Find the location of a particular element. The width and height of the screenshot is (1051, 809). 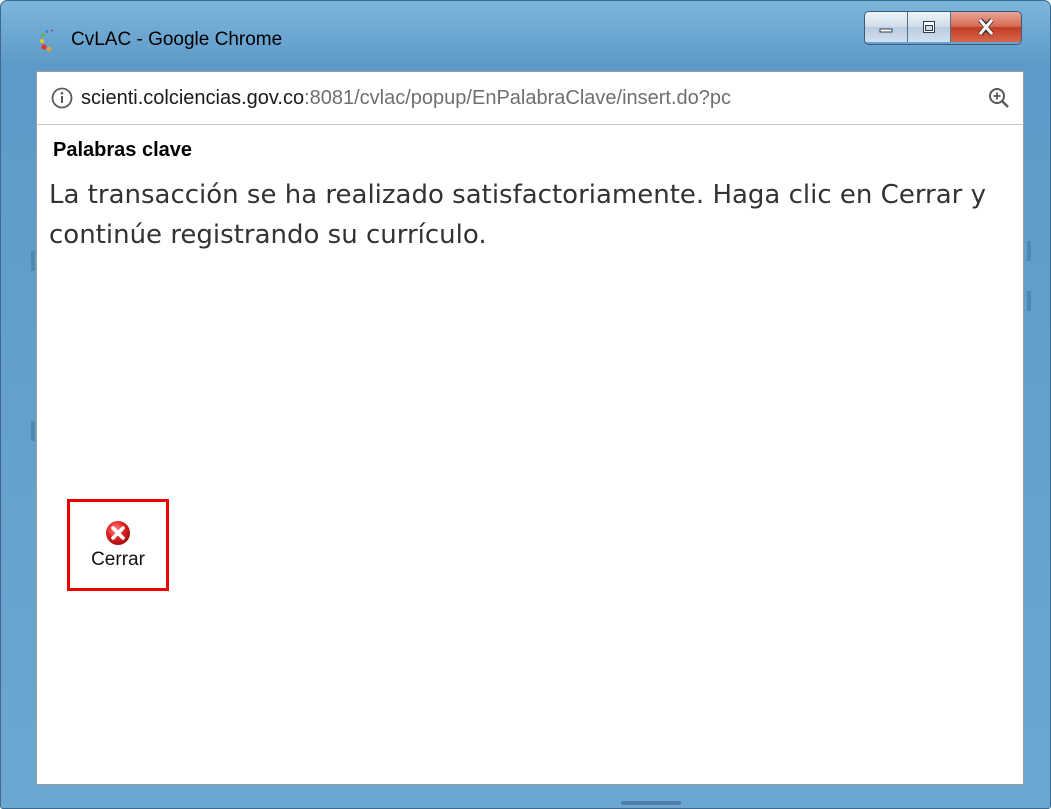

bottom-resize-grip is located at coordinates (651, 803).